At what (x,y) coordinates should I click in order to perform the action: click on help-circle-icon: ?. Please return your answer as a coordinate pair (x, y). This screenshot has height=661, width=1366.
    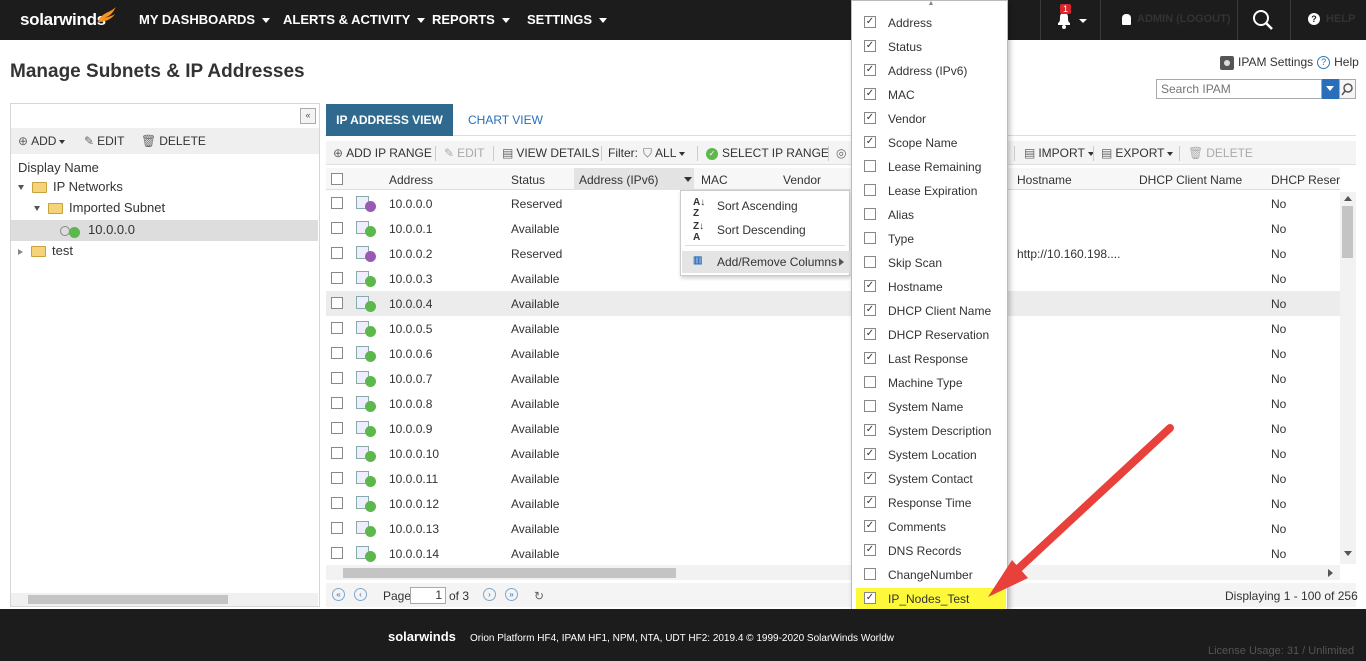
    Looking at the image, I should click on (1324, 63).